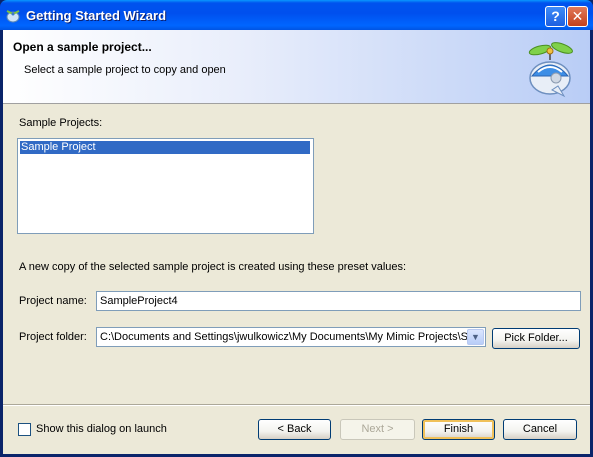 This screenshot has height=457, width=593. I want to click on propeller-cap-icon, so click(550, 70).